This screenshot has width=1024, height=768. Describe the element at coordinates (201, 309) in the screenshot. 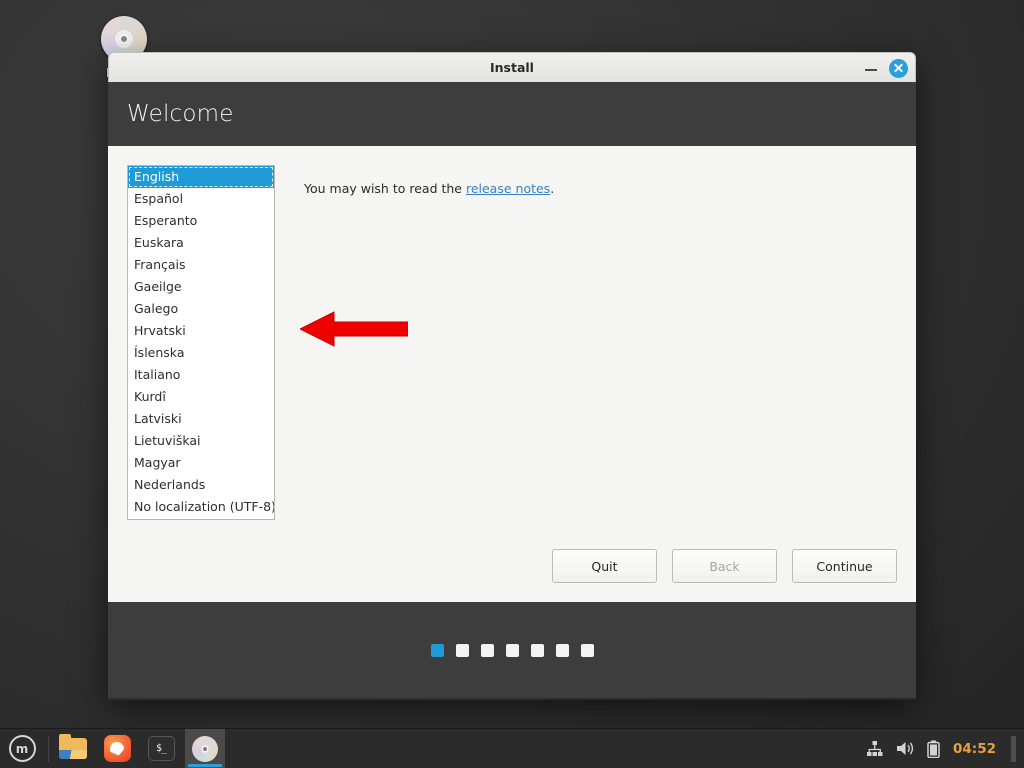

I see `language-item: Galego` at that location.